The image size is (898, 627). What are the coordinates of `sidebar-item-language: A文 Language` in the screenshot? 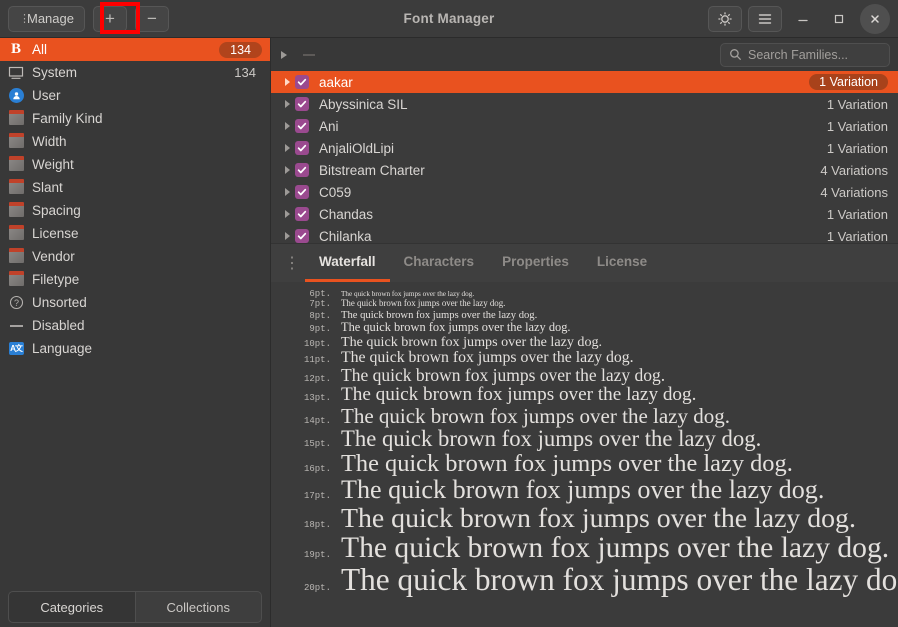 It's located at (135, 348).